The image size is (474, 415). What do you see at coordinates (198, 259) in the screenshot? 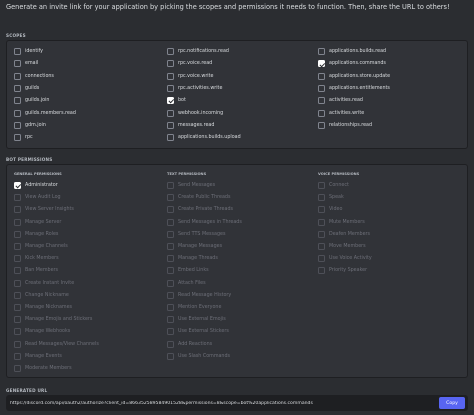
I see `checkbox-label: Manage Threads` at bounding box center [198, 259].